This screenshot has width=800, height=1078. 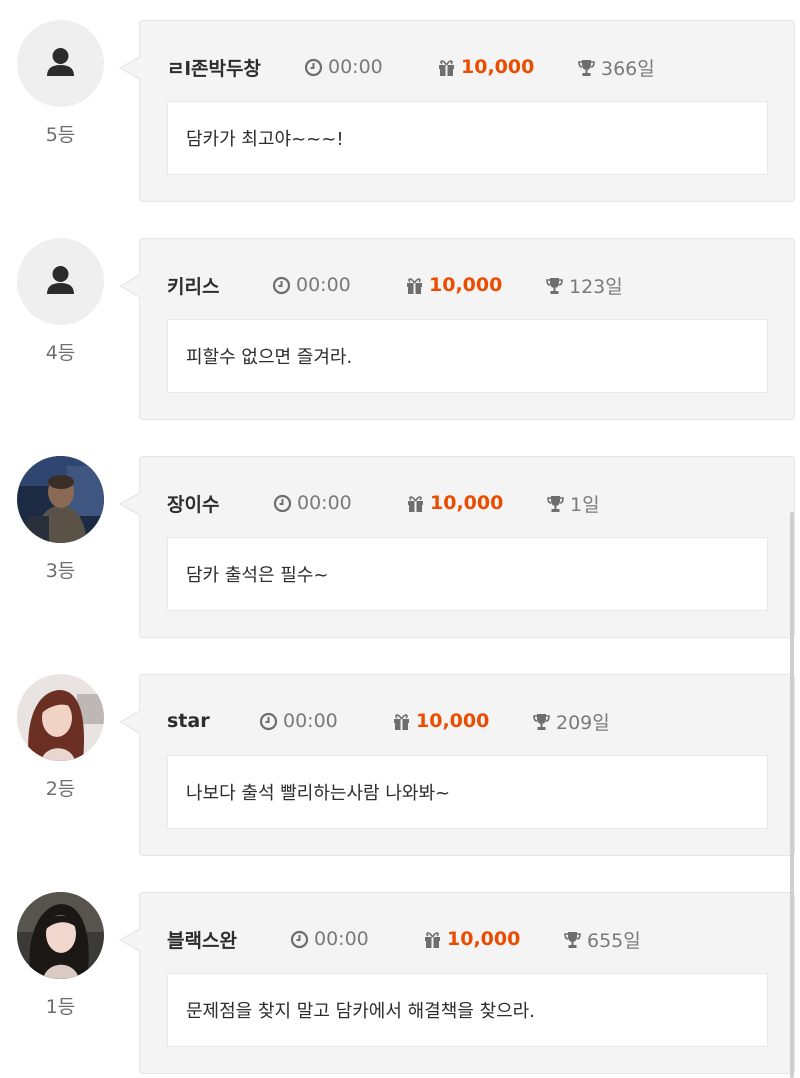 I want to click on rank-label: 5등, so click(x=60, y=135).